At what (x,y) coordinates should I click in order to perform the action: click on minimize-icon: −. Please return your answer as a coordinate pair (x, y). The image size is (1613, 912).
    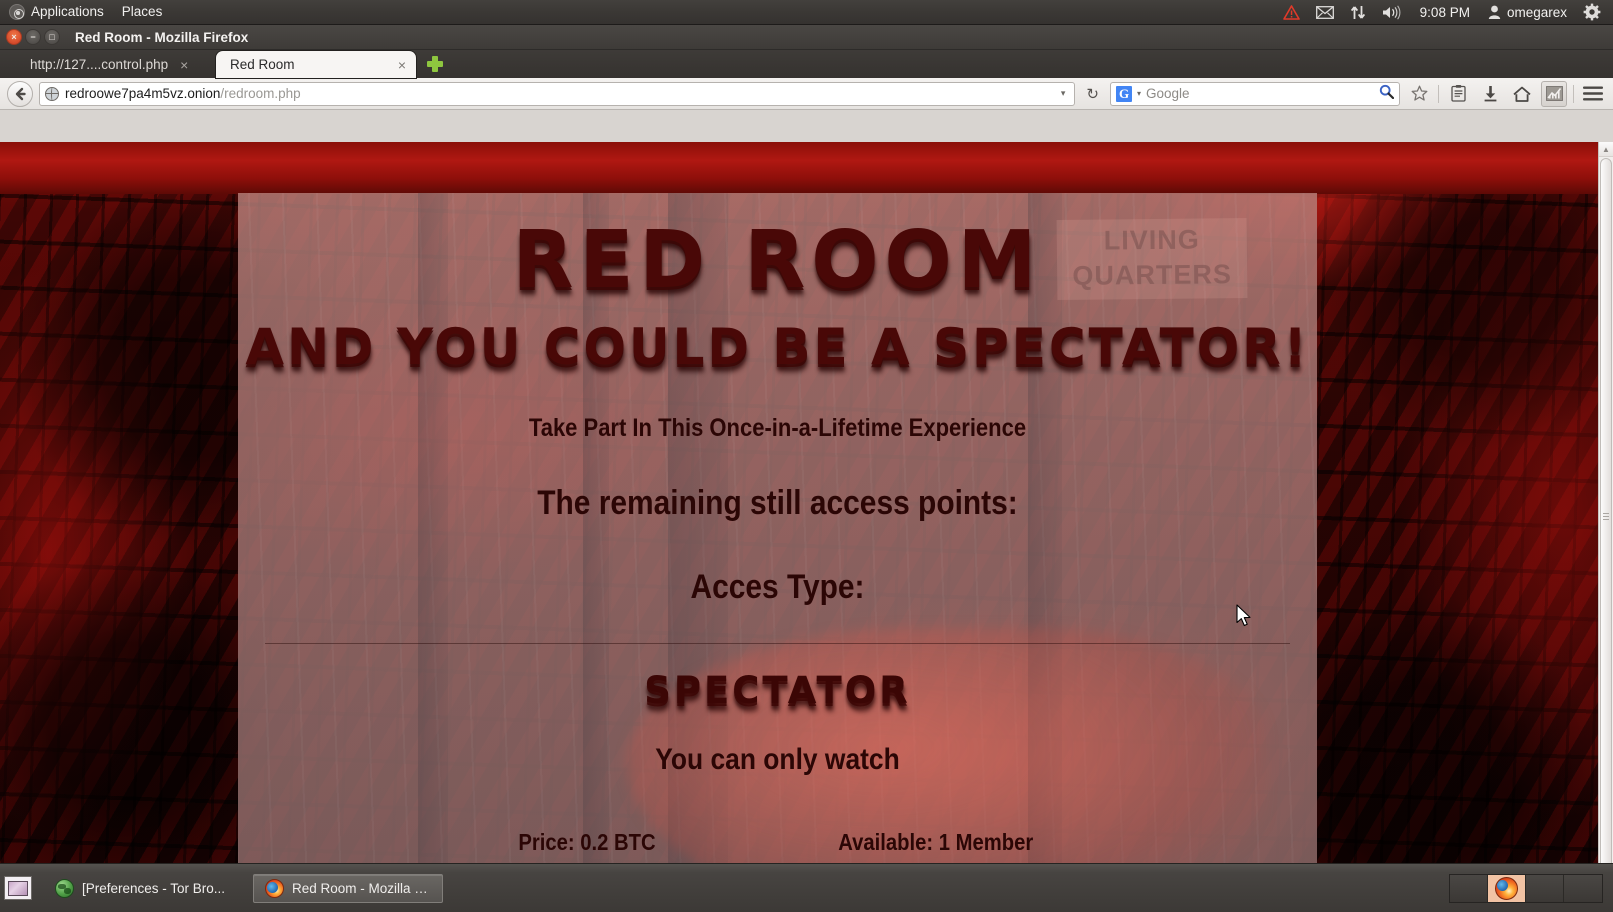
    Looking at the image, I should click on (33, 36).